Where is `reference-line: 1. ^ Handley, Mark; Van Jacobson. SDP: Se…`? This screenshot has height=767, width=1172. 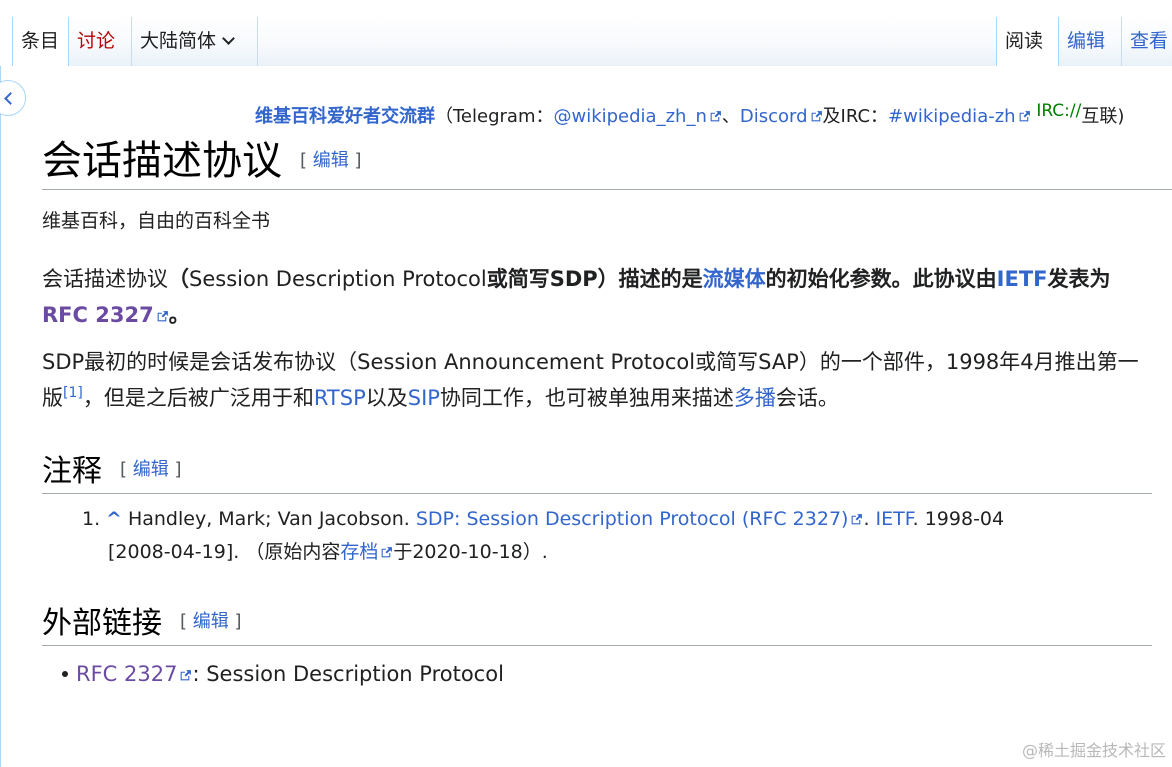
reference-line: 1. ^ Handley, Mark; Van Jacobson. SDP: Se… is located at coordinates (572, 519).